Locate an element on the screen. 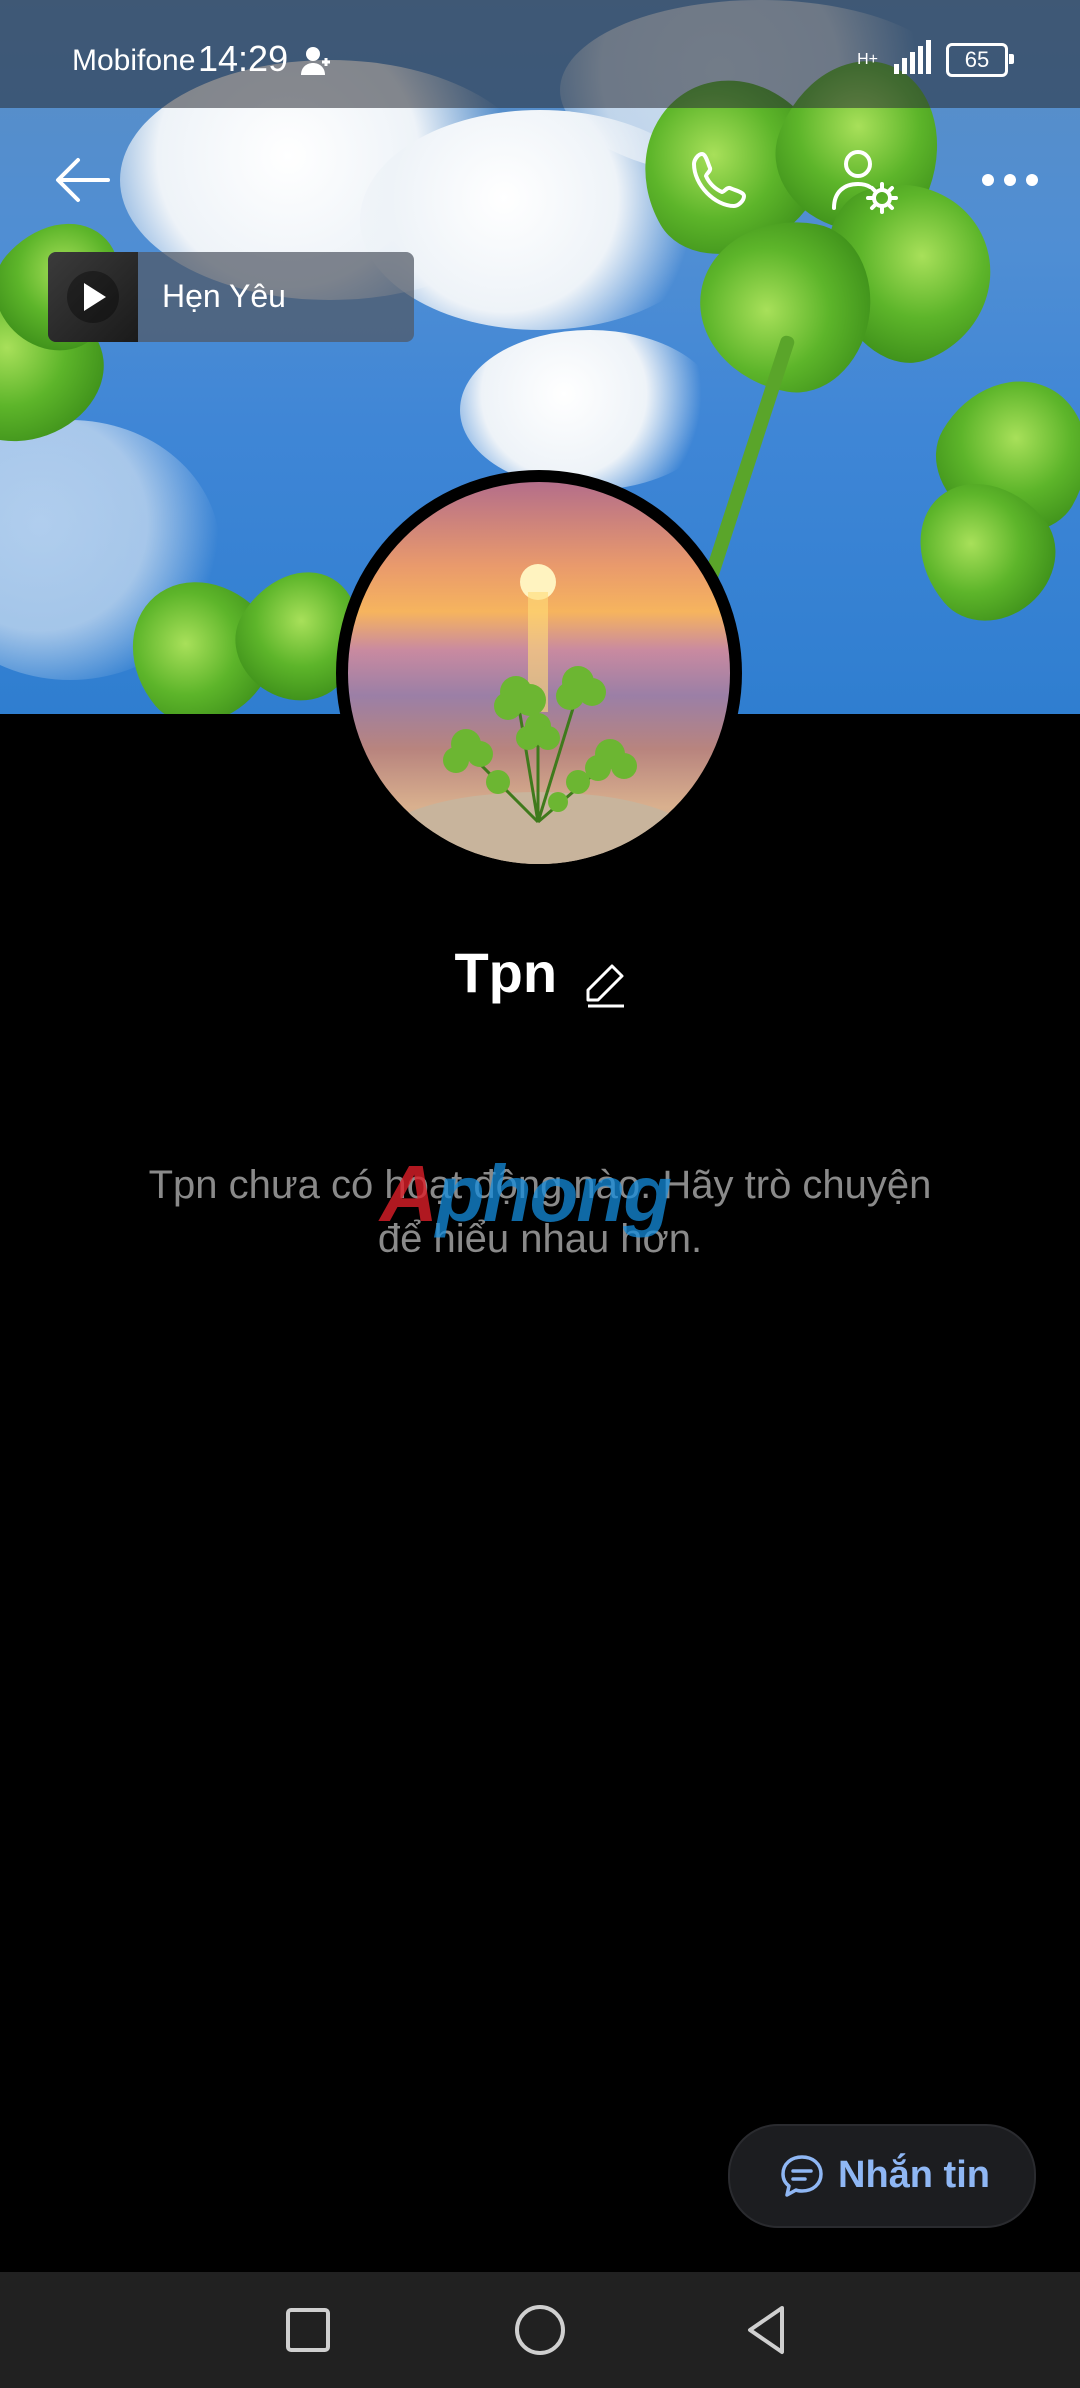 Image resolution: width=1080 pixels, height=2388 pixels. watermark-logo: Aphong is located at coordinates (526, 1193).